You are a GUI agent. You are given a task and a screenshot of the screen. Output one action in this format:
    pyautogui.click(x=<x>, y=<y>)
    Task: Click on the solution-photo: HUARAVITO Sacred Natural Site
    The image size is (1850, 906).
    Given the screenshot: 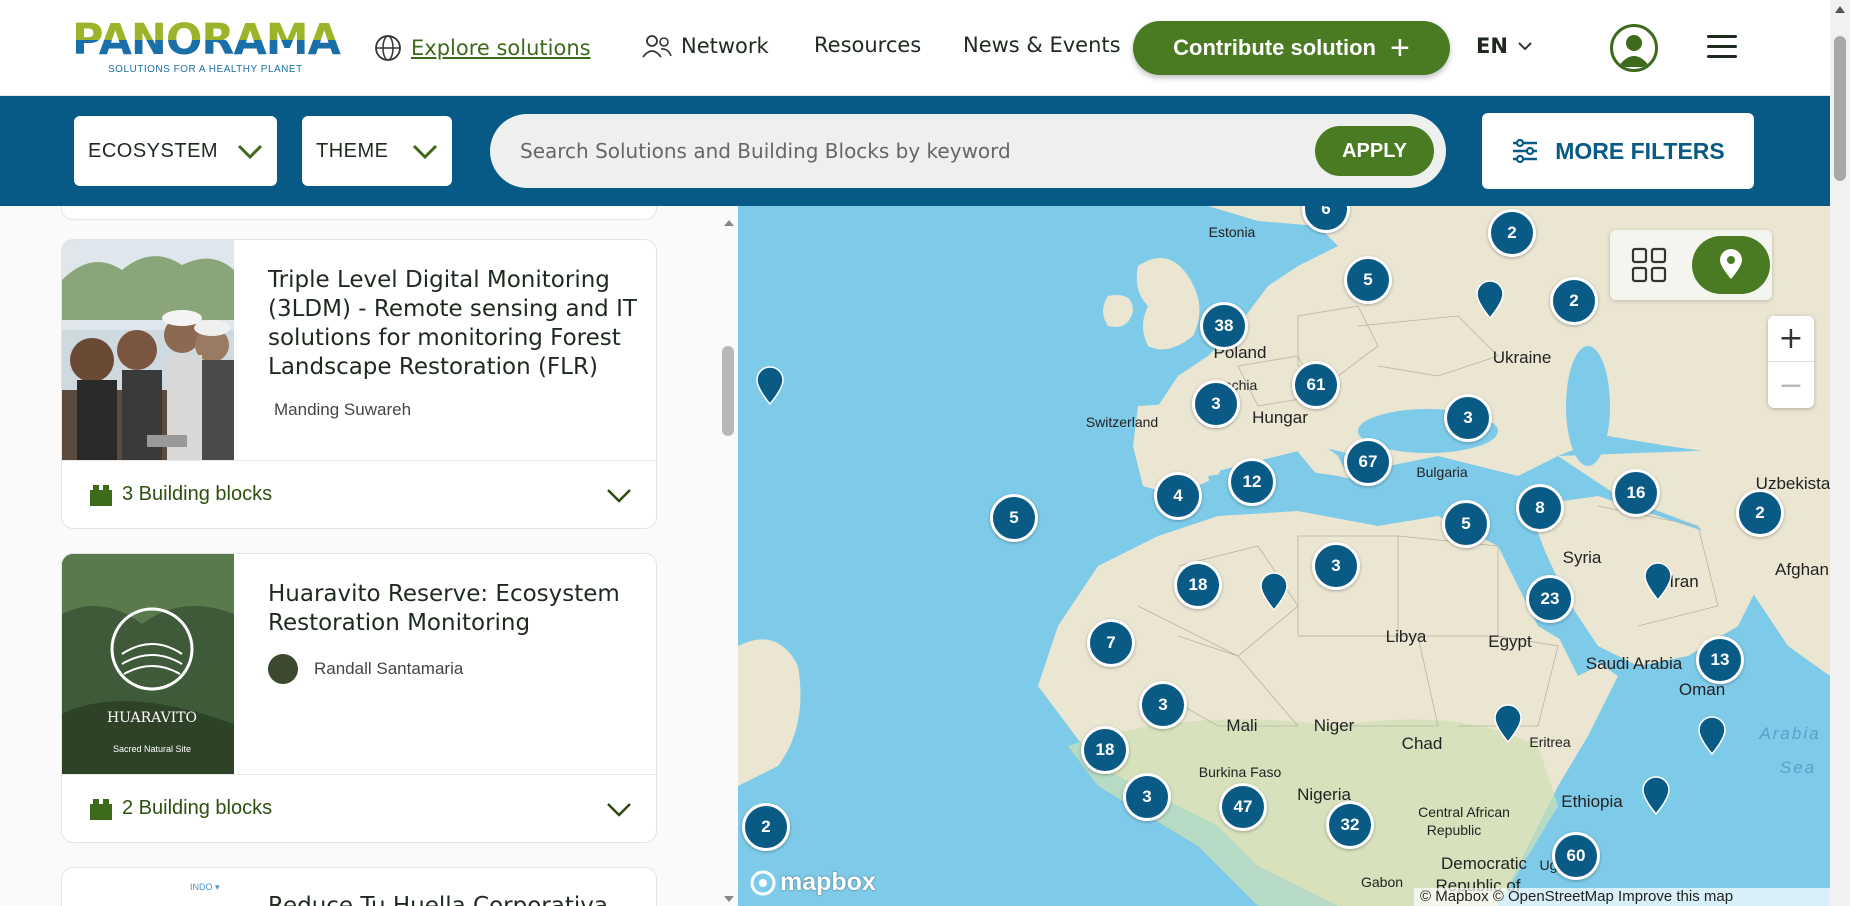 What is the action you would take?
    pyautogui.click(x=148, y=664)
    